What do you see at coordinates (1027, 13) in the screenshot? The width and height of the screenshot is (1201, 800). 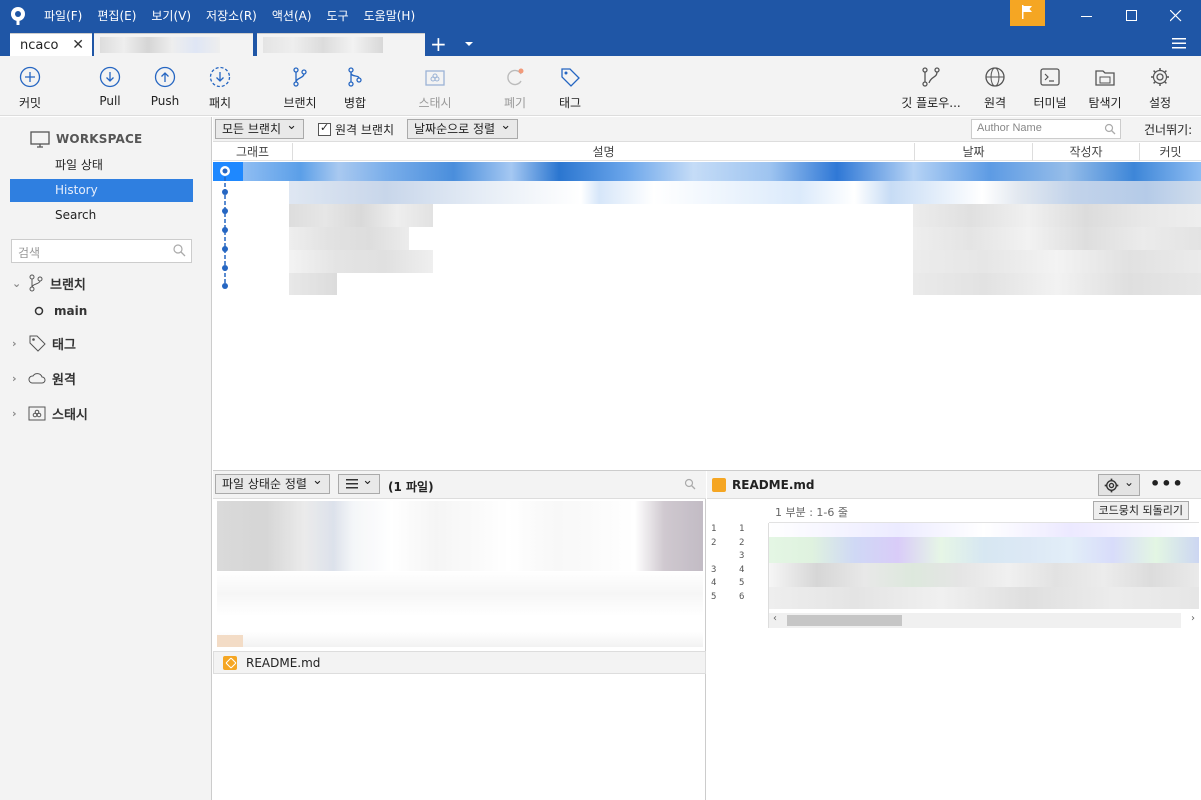 I see `notification-flag-button` at bounding box center [1027, 13].